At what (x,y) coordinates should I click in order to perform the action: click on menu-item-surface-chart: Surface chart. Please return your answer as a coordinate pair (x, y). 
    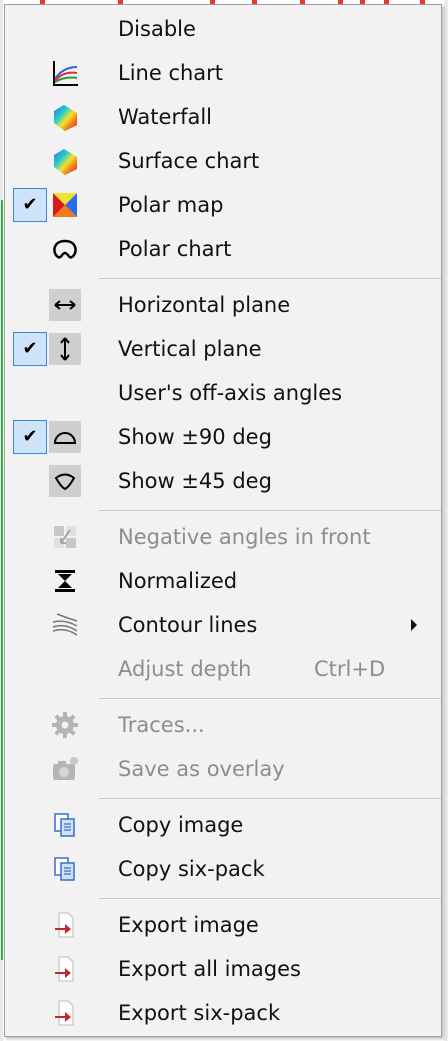
    Looking at the image, I should click on (223, 161).